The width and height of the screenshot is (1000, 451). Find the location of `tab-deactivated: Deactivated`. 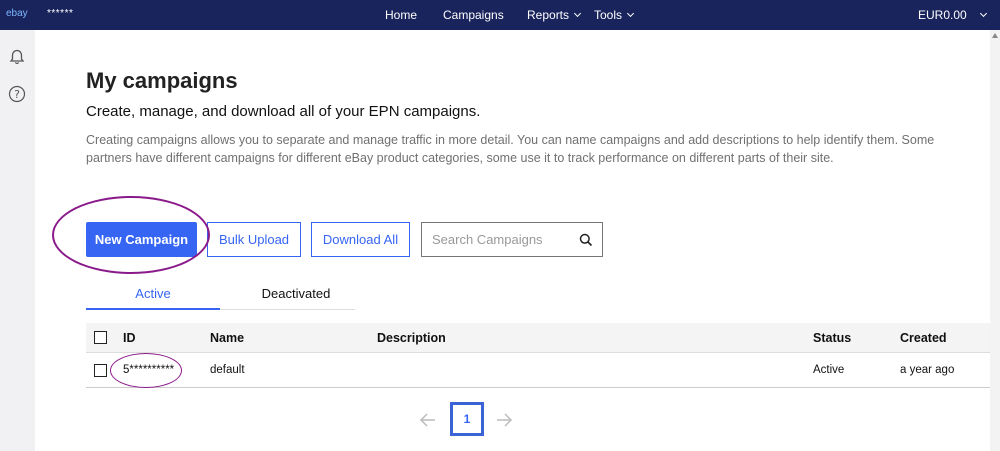

tab-deactivated: Deactivated is located at coordinates (296, 293).